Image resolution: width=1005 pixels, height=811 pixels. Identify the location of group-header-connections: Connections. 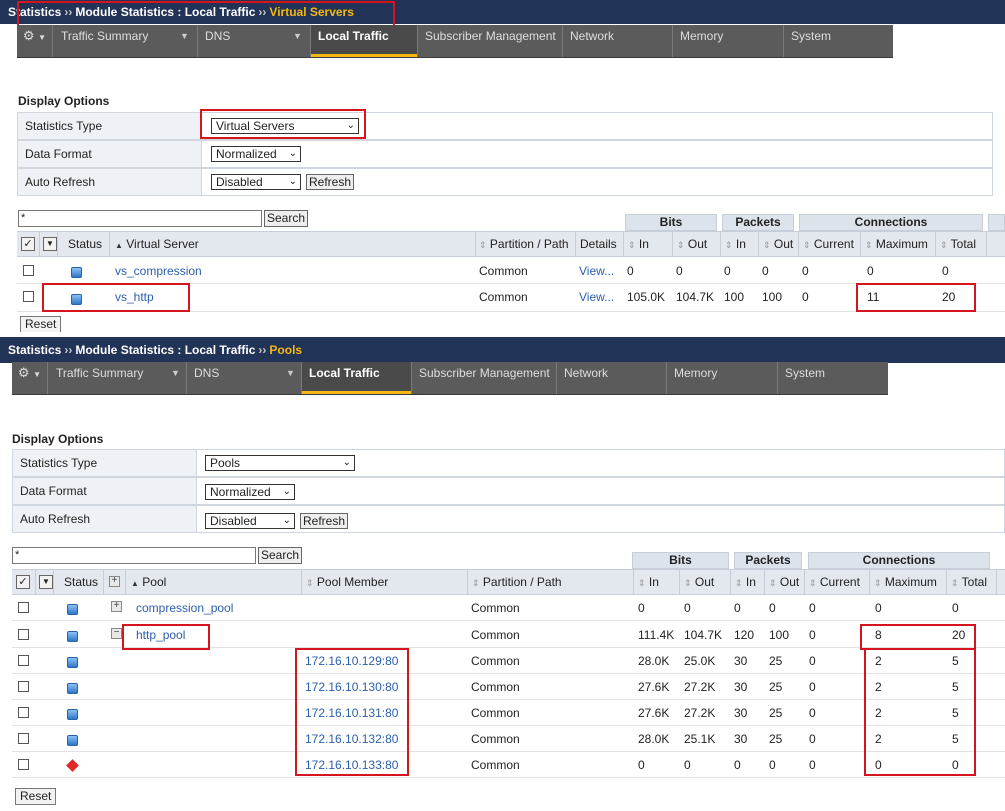
(899, 560).